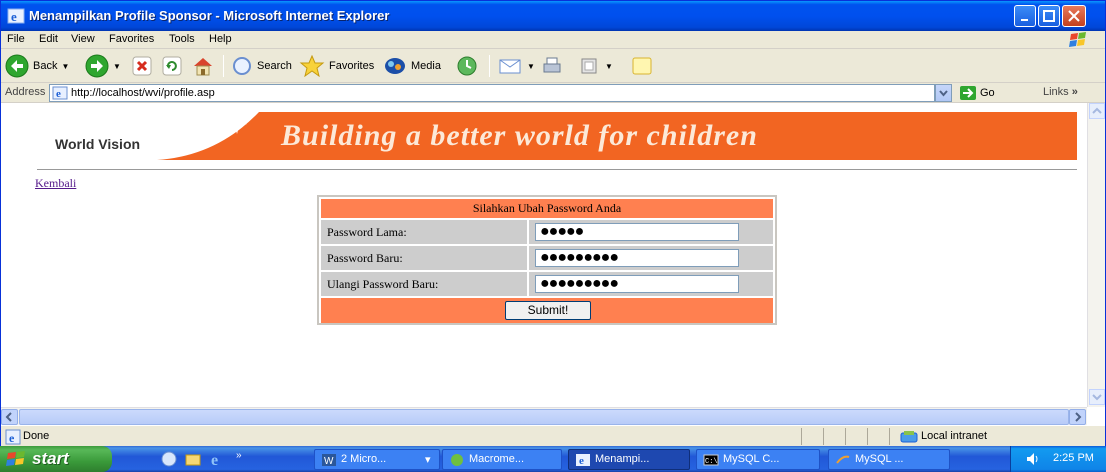  What do you see at coordinates (239, 455) in the screenshot?
I see `chevron-right-icon: »` at bounding box center [239, 455].